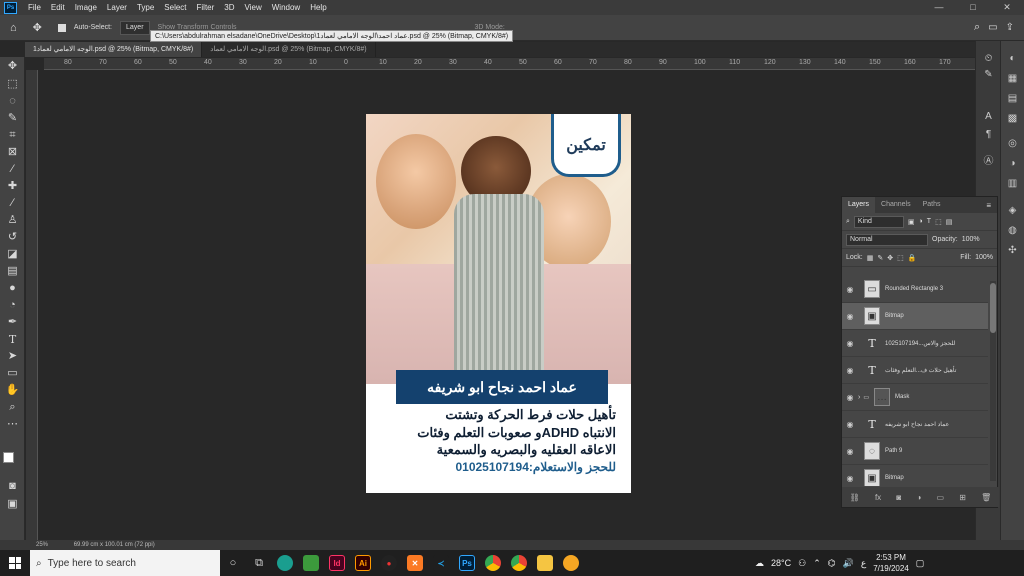 The image size is (1024, 576). What do you see at coordinates (12, 220) in the screenshot?
I see `clone-stamp-icon: ♙` at bounding box center [12, 220].